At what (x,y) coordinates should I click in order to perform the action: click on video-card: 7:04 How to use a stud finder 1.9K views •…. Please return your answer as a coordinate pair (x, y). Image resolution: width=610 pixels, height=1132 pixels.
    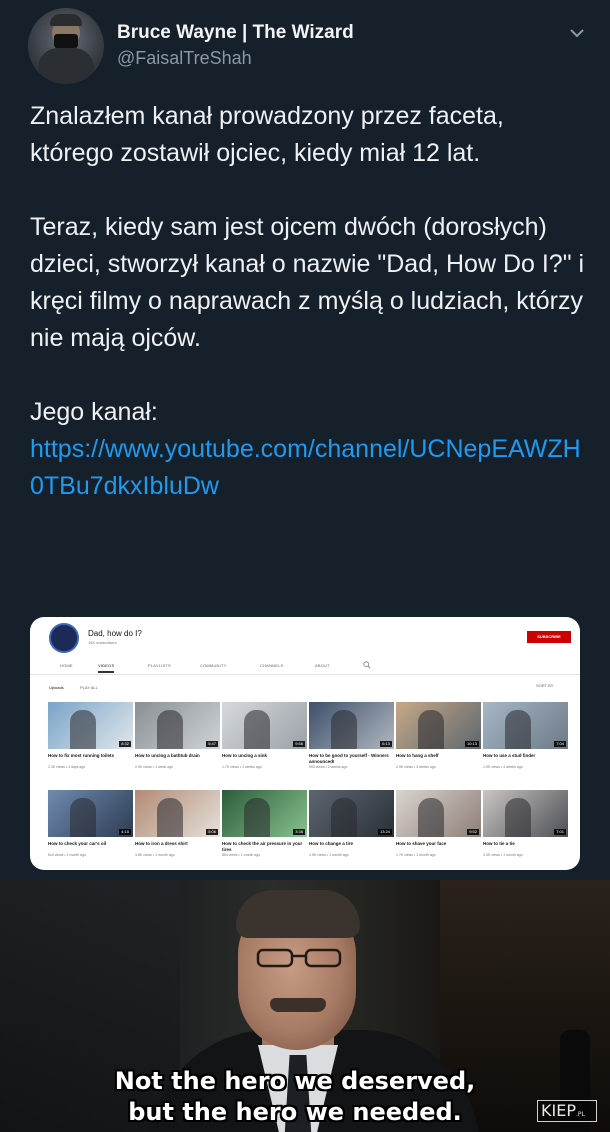
    Looking at the image, I should click on (525, 736).